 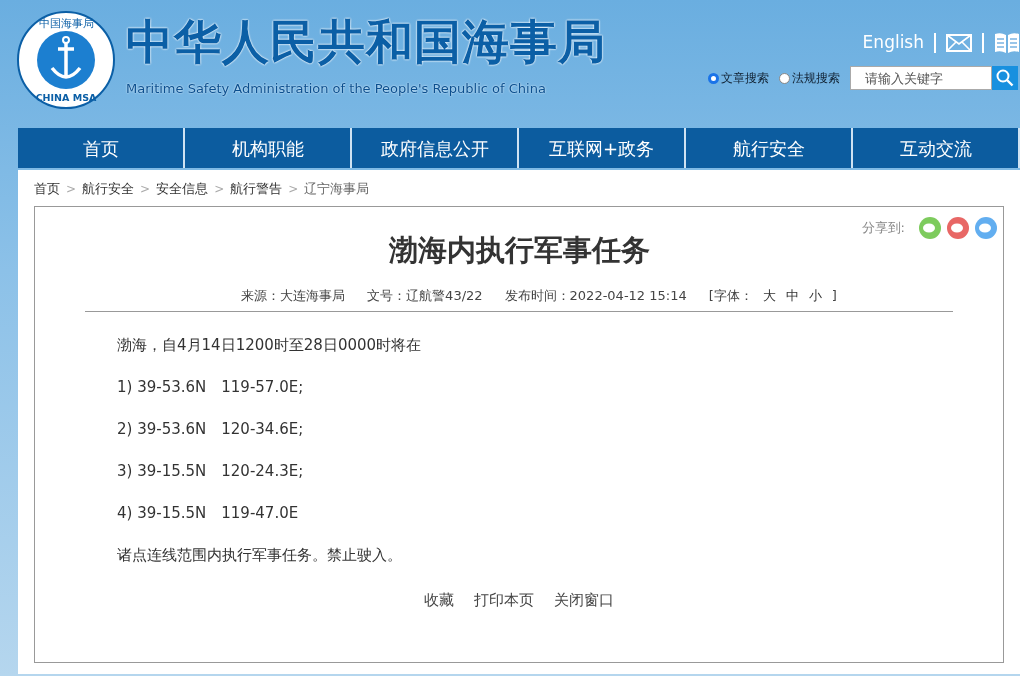 I want to click on search-icon, so click(x=1005, y=78).